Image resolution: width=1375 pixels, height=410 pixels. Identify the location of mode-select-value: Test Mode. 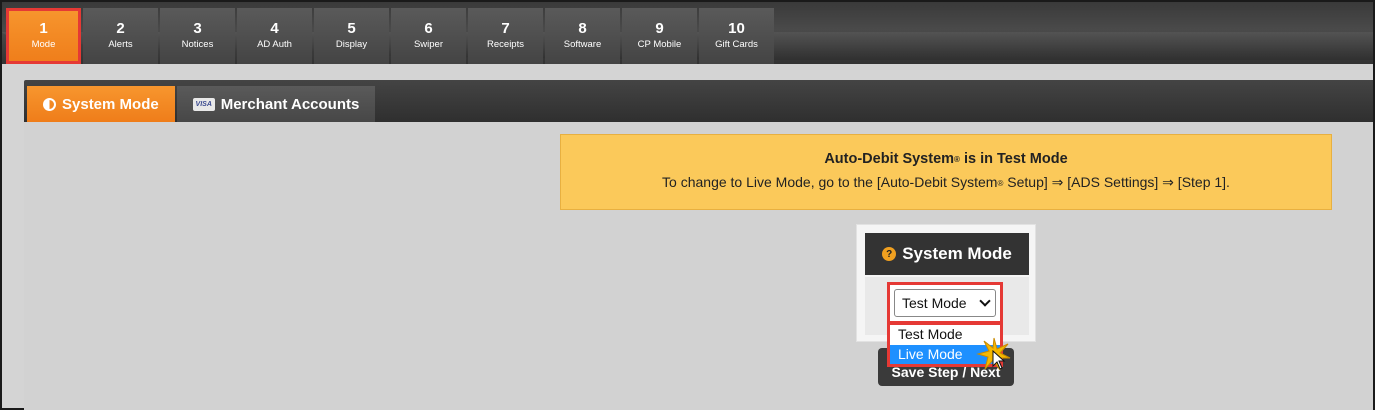
(934, 303).